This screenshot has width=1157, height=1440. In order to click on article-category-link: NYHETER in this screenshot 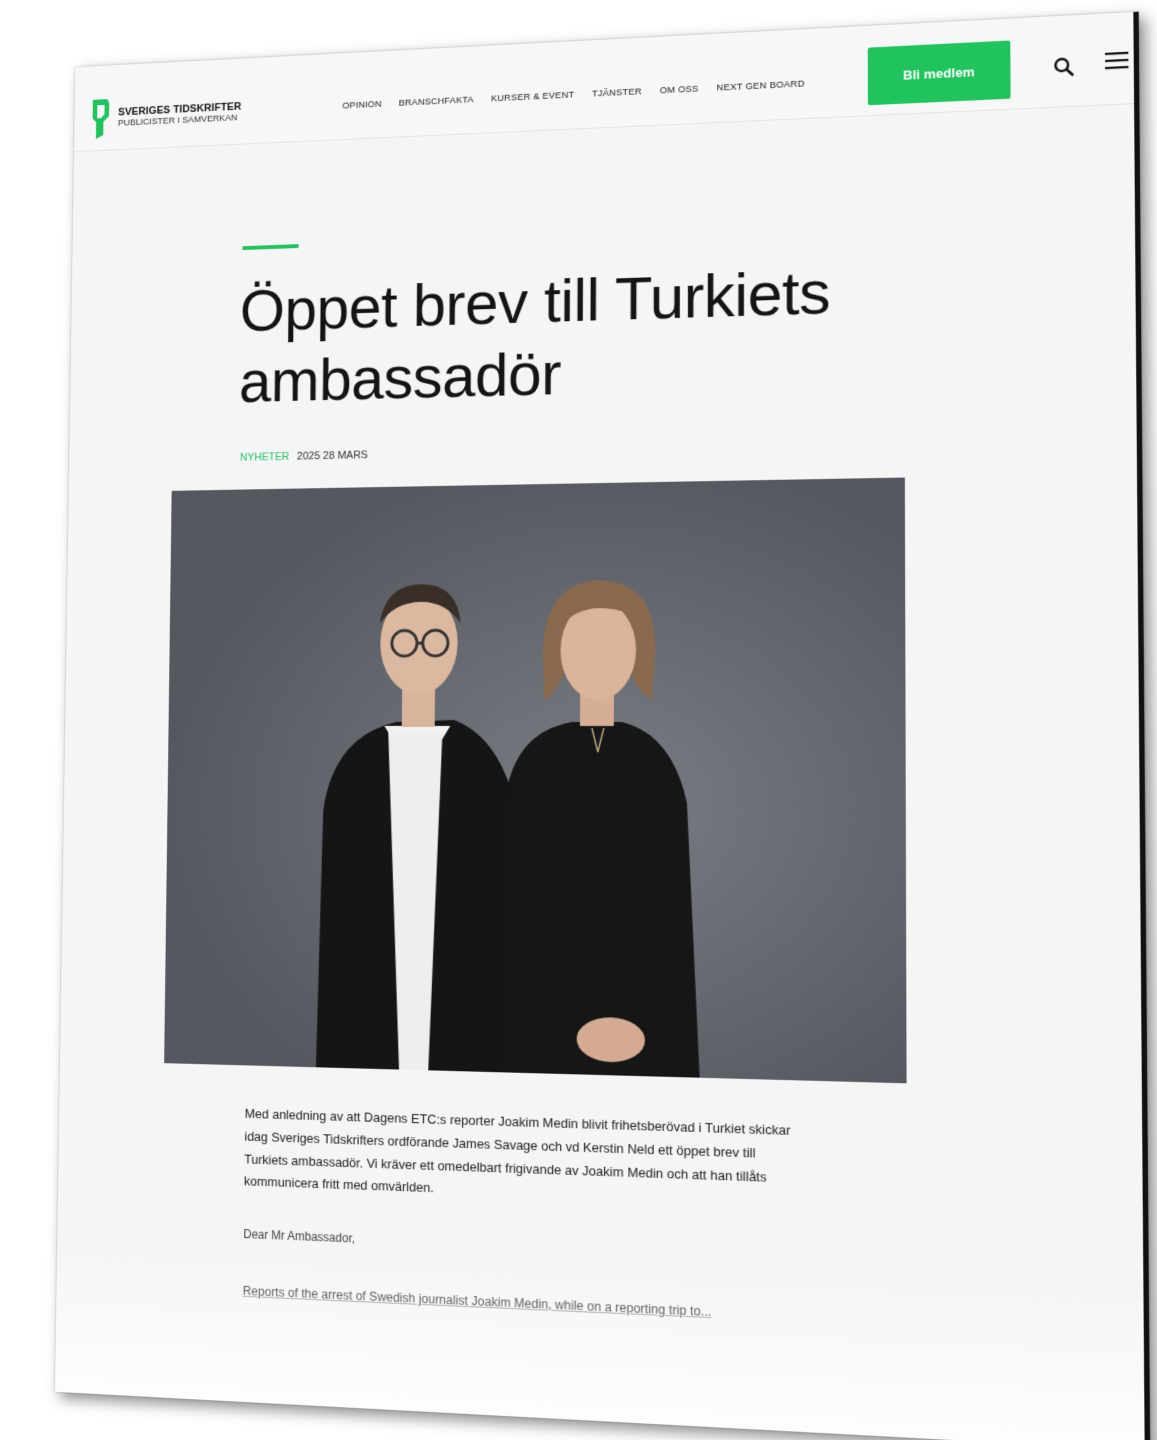, I will do `click(265, 457)`.